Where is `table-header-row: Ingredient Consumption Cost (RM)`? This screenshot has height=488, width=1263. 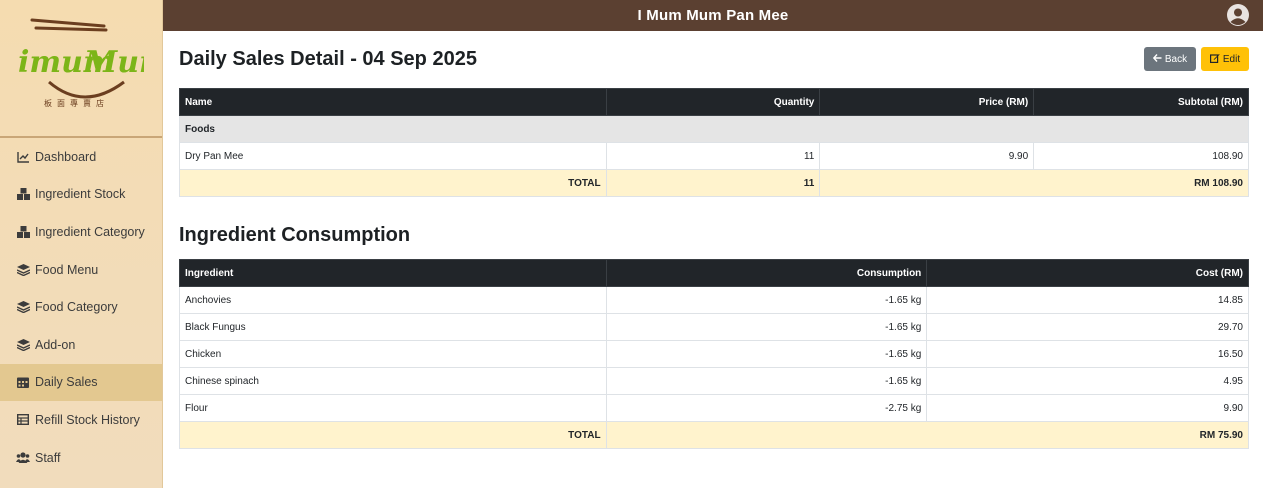 table-header-row: Ingredient Consumption Cost (RM) is located at coordinates (714, 273).